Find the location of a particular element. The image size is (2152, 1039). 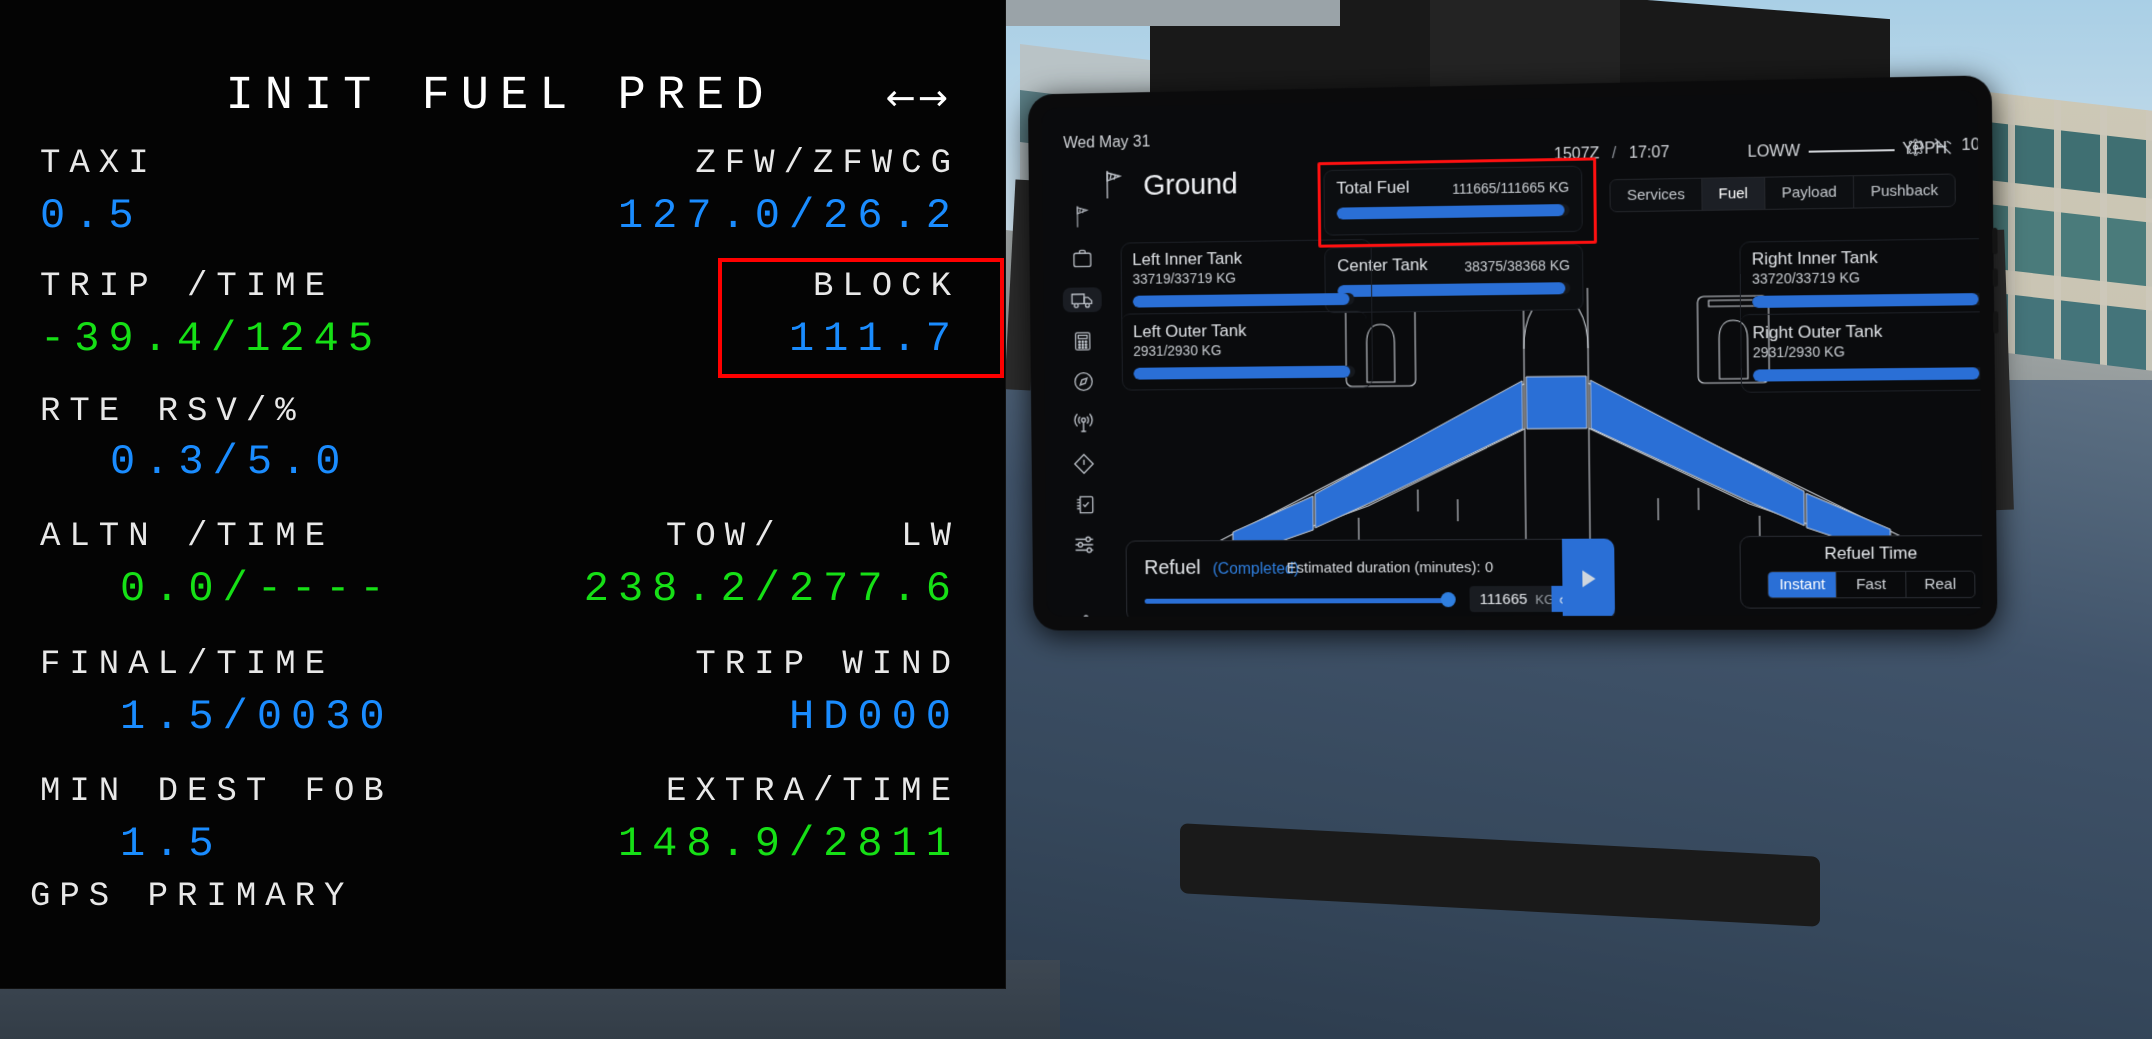

total-fuel-label: Total Fuel is located at coordinates (1373, 187).